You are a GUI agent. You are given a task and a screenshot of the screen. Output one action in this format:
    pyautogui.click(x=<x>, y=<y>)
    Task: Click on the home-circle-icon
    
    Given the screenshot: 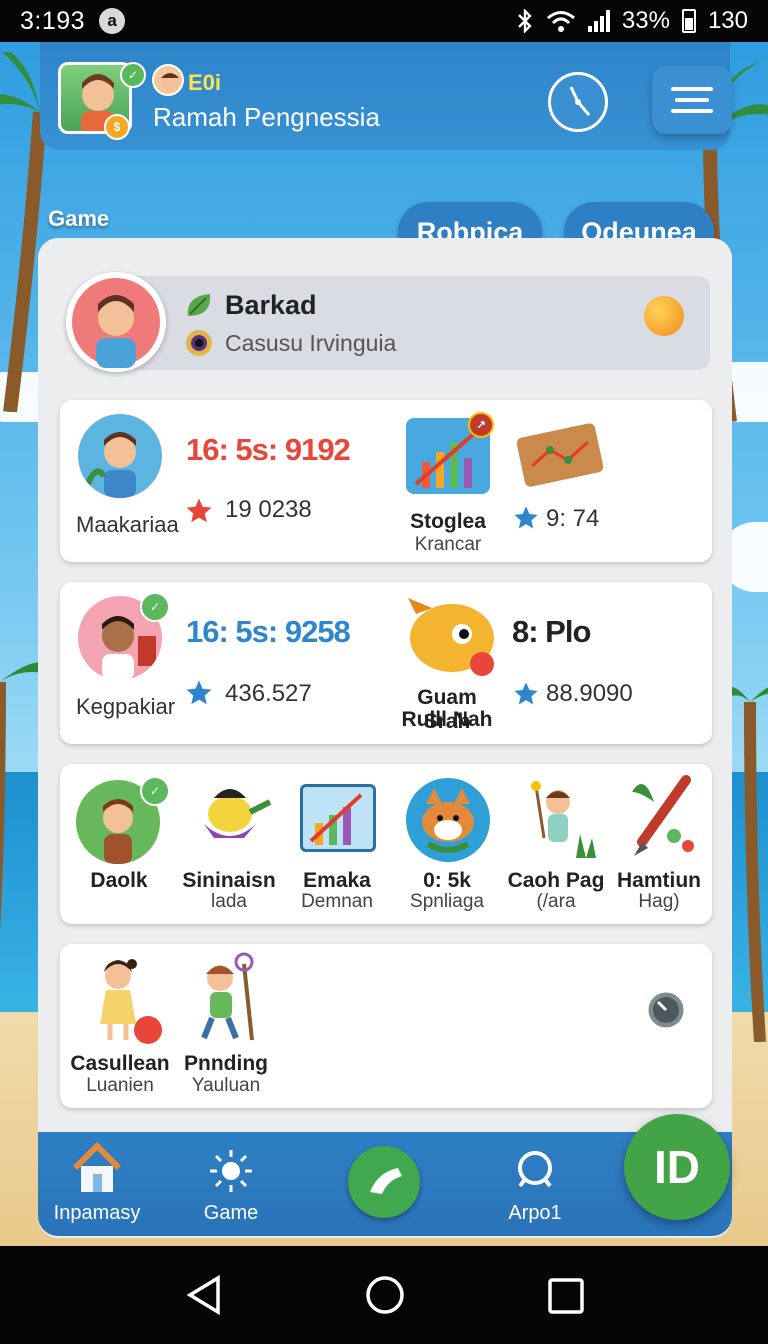 What is the action you would take?
    pyautogui.click(x=385, y=1295)
    